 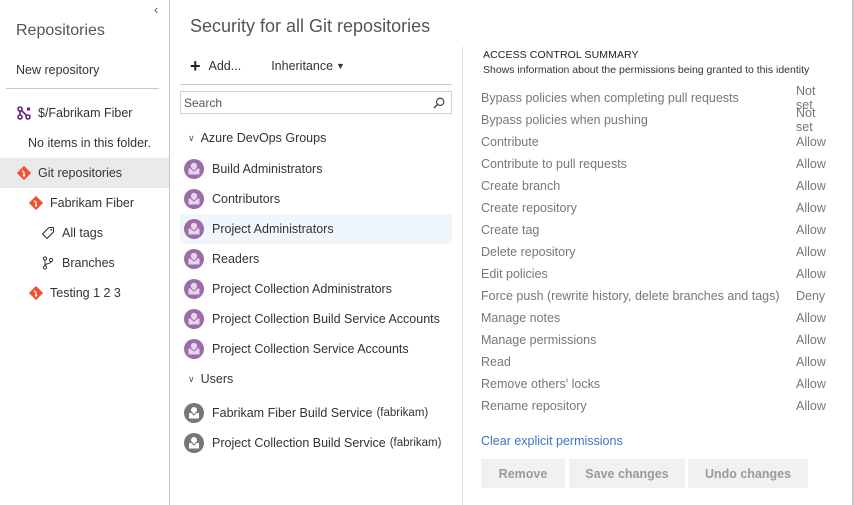 I want to click on nav-item-label: No items in this folder., so click(x=89, y=143).